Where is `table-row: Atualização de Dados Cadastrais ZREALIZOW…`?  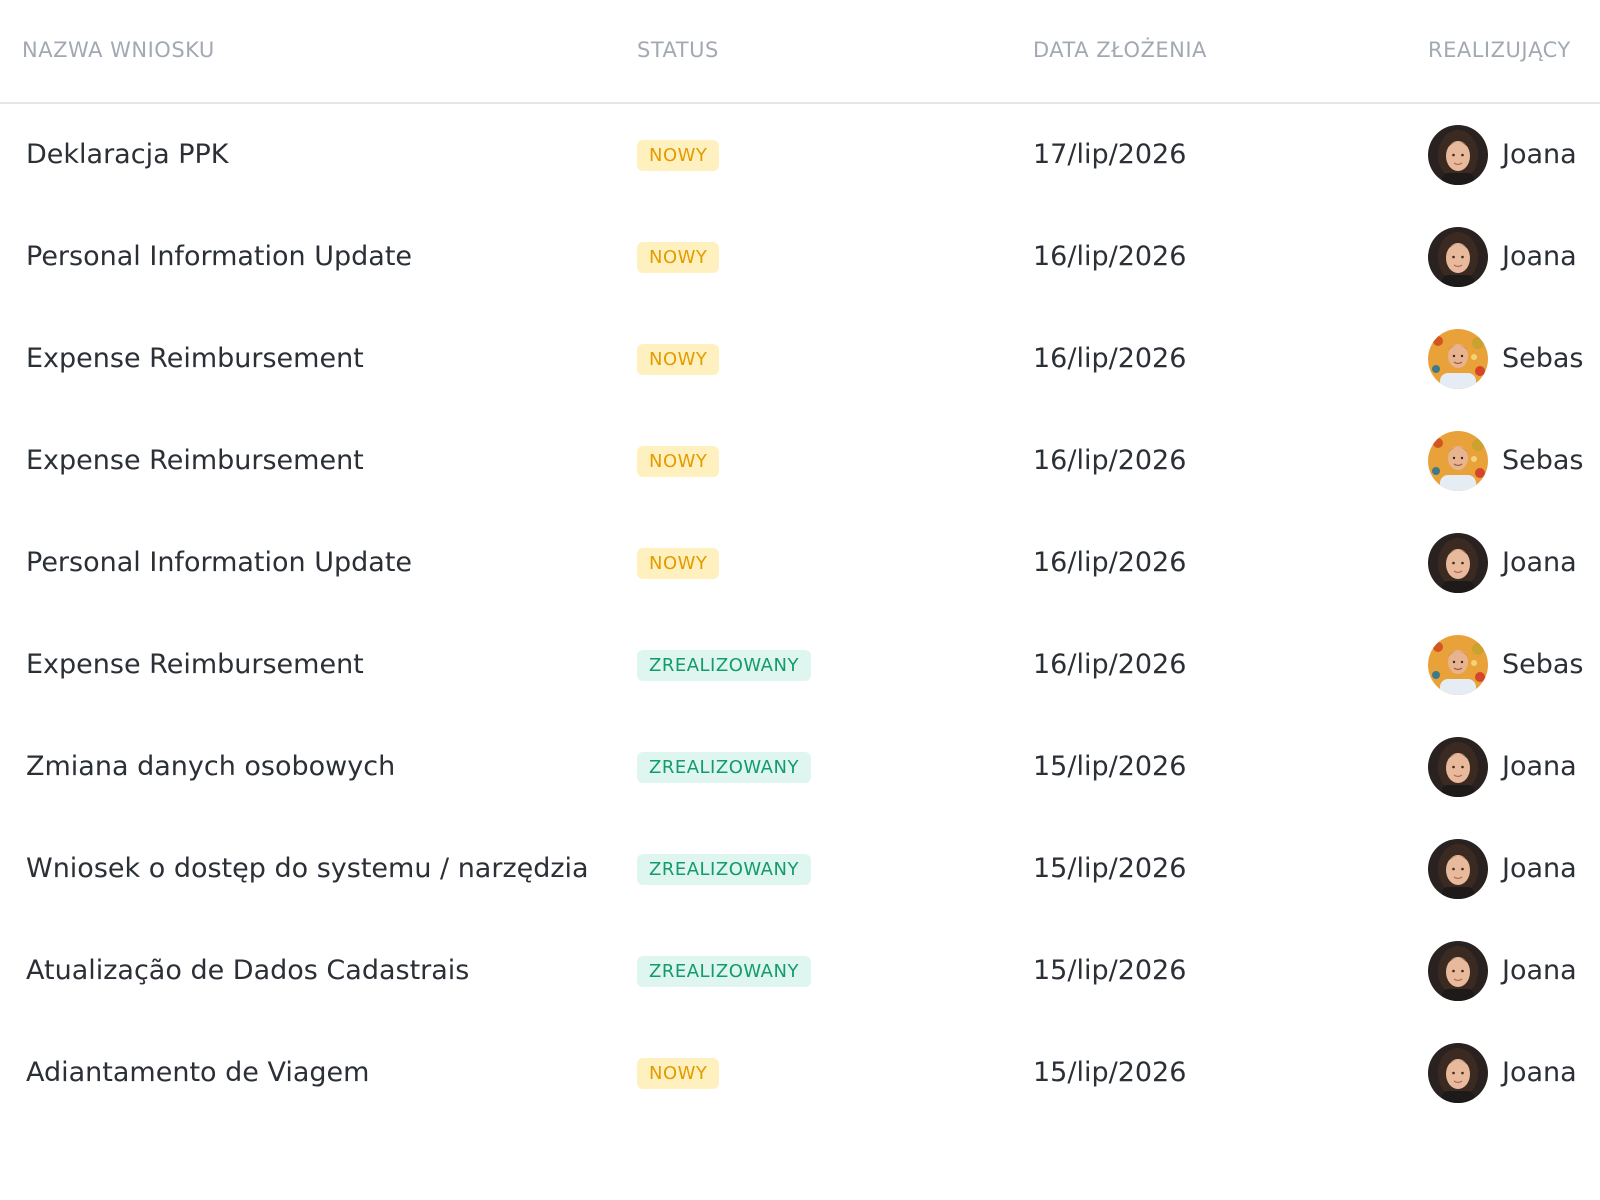
table-row: Atualização de Dados Cadastrais ZREALIZOW… is located at coordinates (800, 971).